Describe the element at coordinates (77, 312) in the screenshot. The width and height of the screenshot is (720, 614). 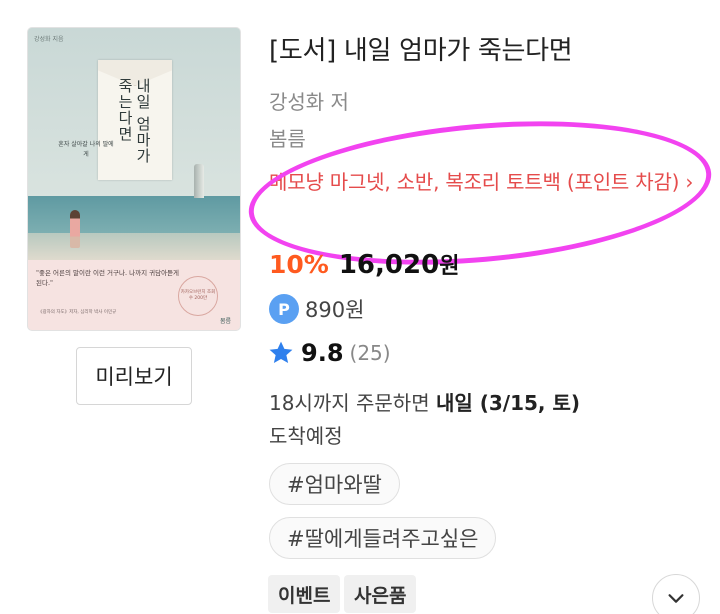
I see `cover-endorsement: 《광자의 자도》저자, 심리학 박사 이민규` at that location.